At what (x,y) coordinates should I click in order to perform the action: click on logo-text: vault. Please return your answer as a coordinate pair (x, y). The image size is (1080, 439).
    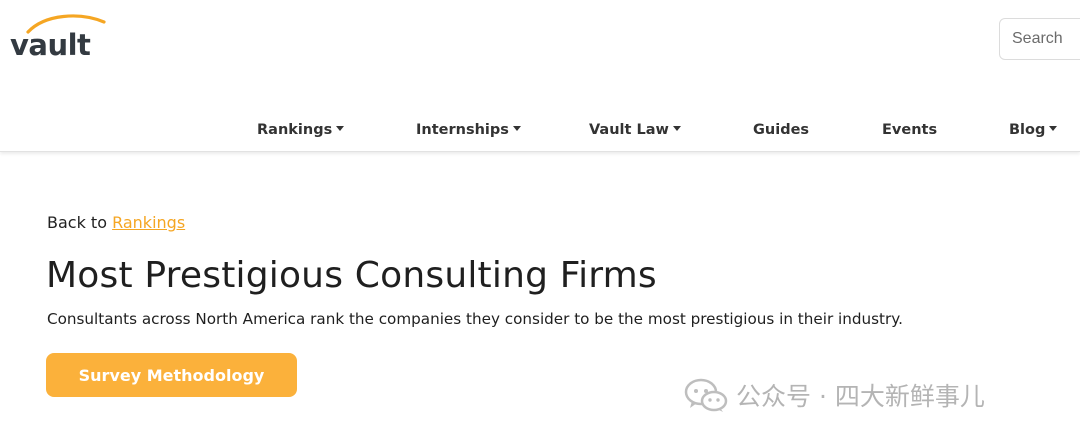
    Looking at the image, I should click on (50, 45).